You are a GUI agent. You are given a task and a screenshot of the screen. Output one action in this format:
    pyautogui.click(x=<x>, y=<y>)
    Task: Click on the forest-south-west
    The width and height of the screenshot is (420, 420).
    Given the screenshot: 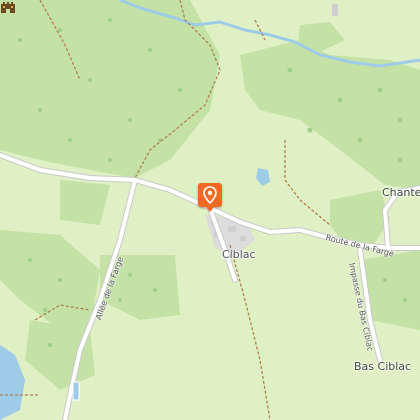 What is the action you would take?
    pyautogui.click(x=60, y=355)
    